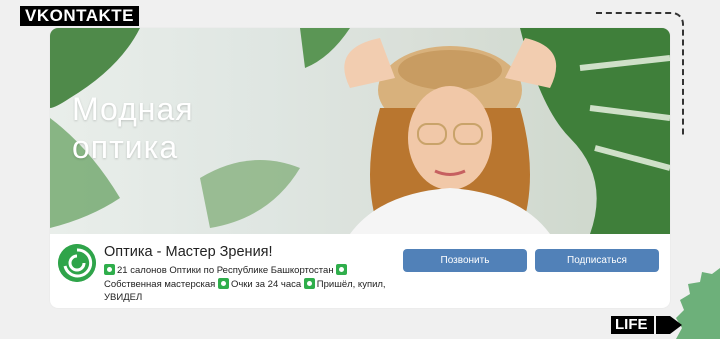 Image resolution: width=720 pixels, height=339 pixels. What do you see at coordinates (80, 16) in the screenshot?
I see `vkontakte-label: VKONTAKTE` at bounding box center [80, 16].